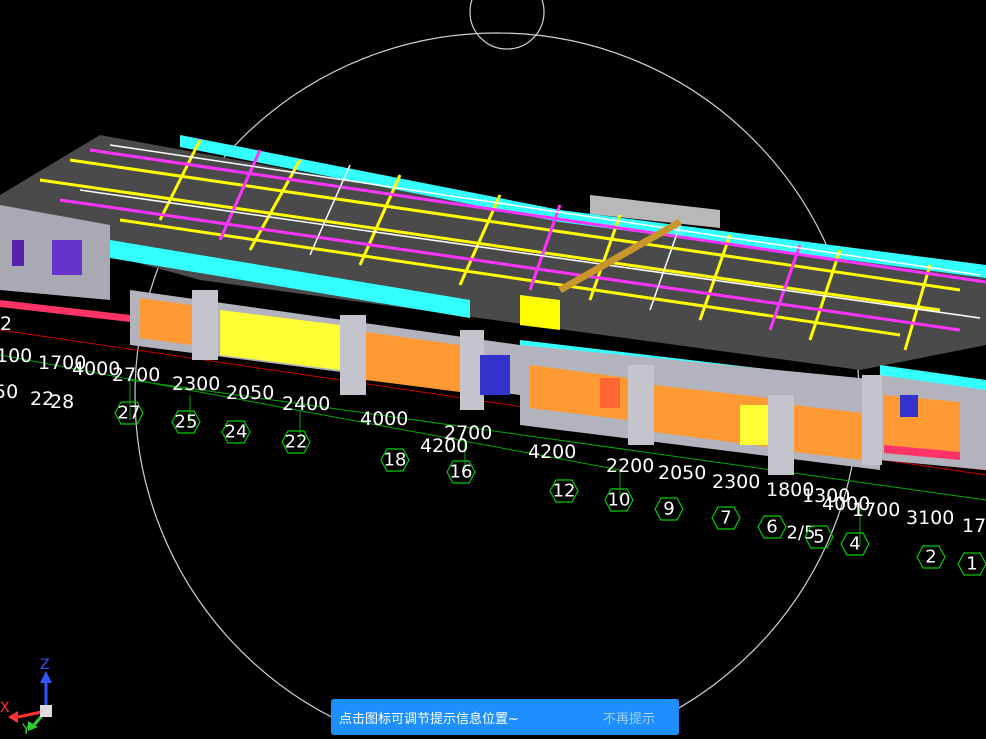 The height and width of the screenshot is (739, 986). What do you see at coordinates (5, 708) in the screenshot?
I see `triad-x-label: X` at bounding box center [5, 708].